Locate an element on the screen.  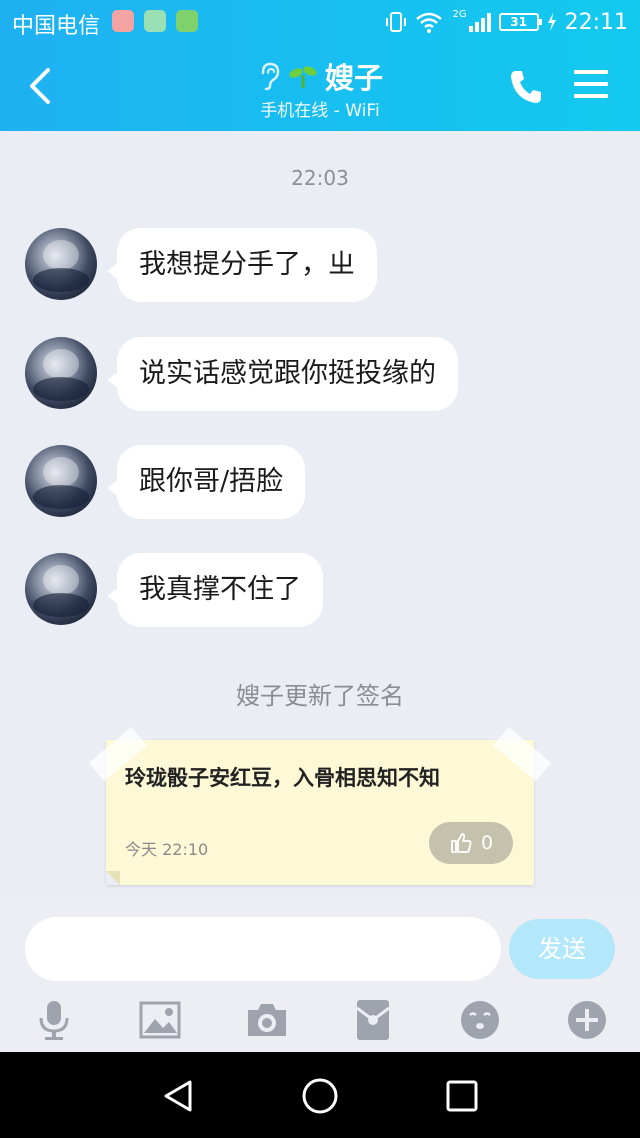
microphone-icon is located at coordinates (54, 1020).